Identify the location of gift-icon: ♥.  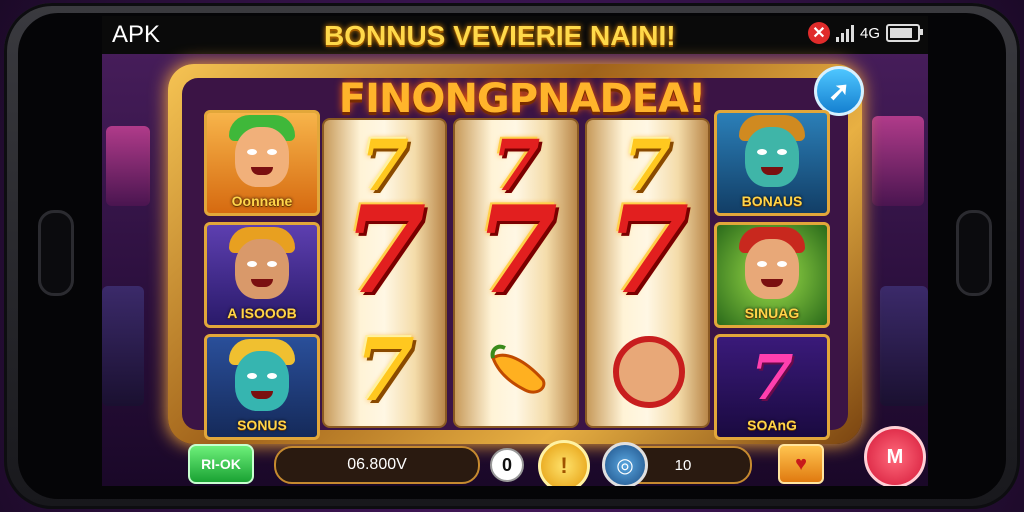
(801, 464).